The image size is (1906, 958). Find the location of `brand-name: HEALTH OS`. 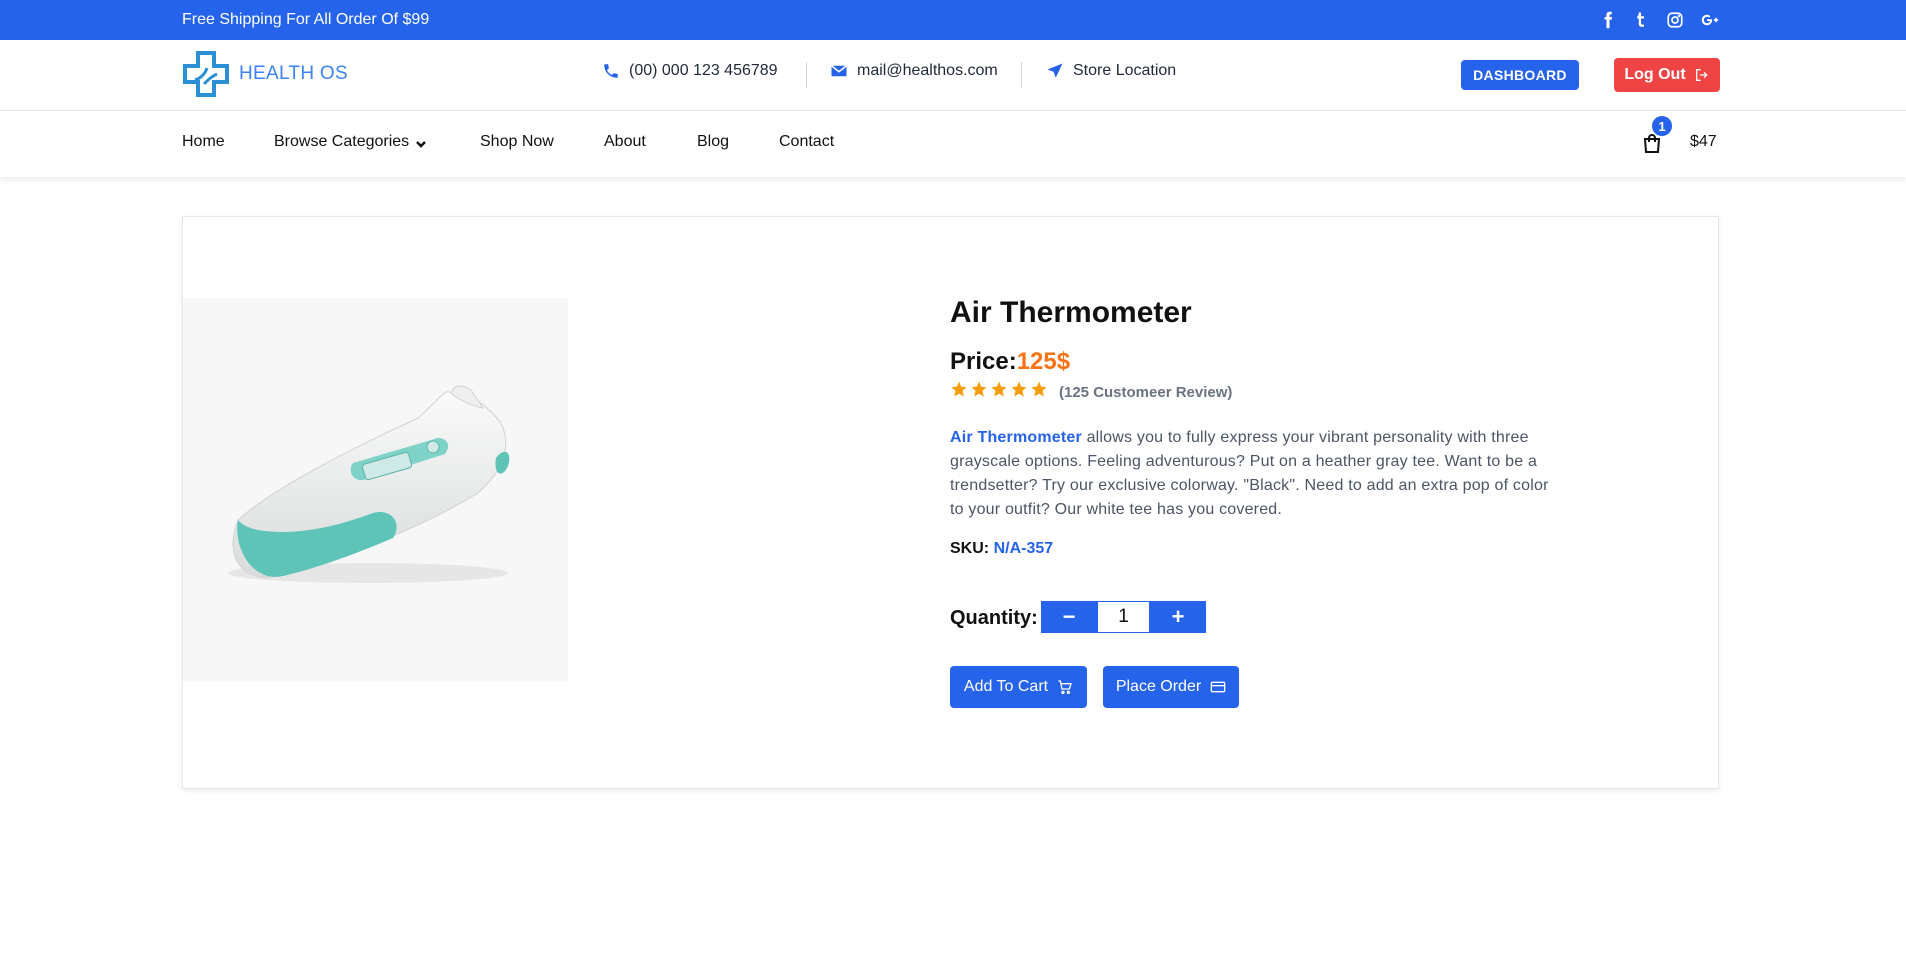

brand-name: HEALTH OS is located at coordinates (293, 73).